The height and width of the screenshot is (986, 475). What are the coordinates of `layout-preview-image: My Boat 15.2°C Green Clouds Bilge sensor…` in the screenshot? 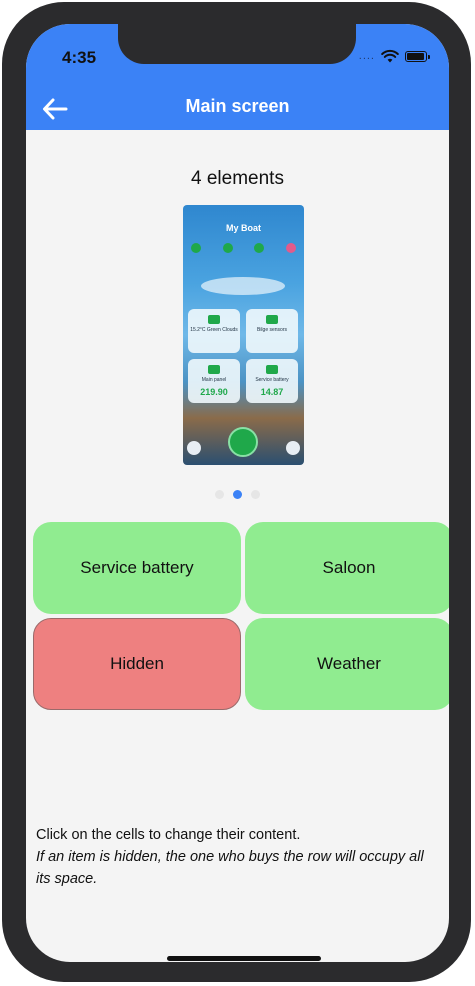 It's located at (243, 335).